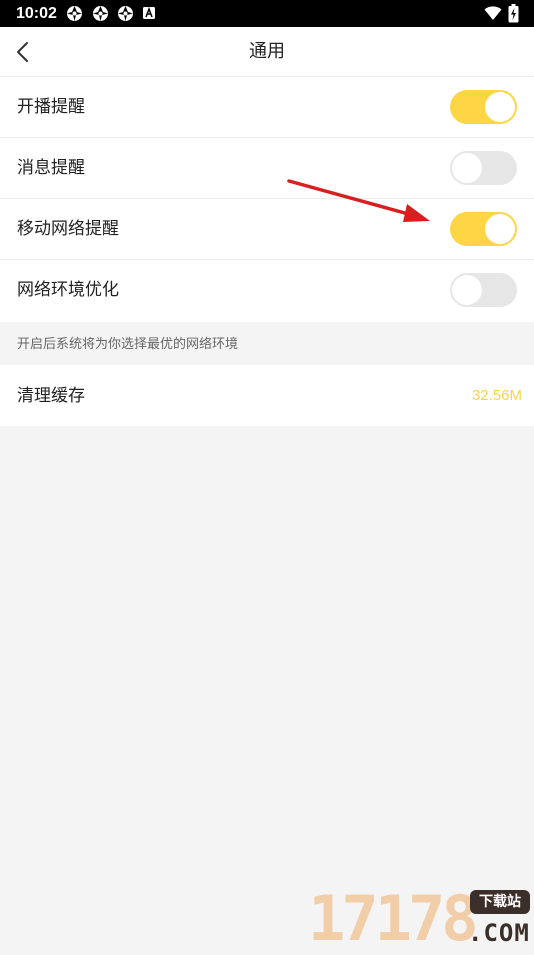 This screenshot has height=955, width=534. What do you see at coordinates (128, 344) in the screenshot?
I see `network-optimization-hint: 开启后系统将为你选择最优的网络环境` at bounding box center [128, 344].